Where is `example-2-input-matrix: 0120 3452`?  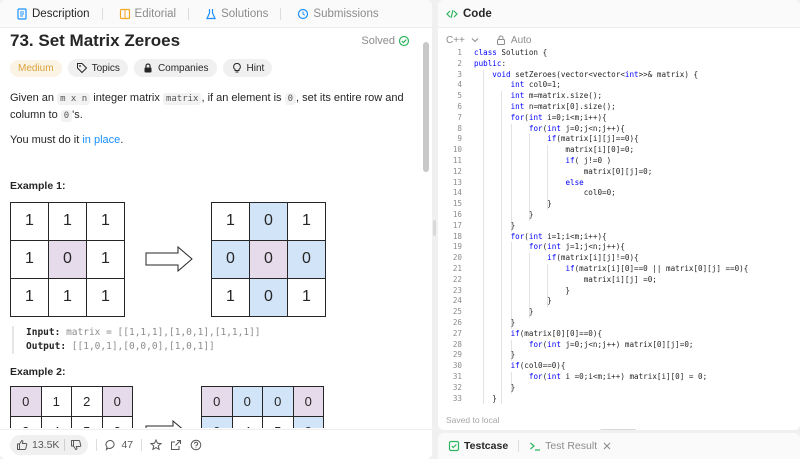 example-2-input-matrix: 0120 3452 is located at coordinates (71, 407).